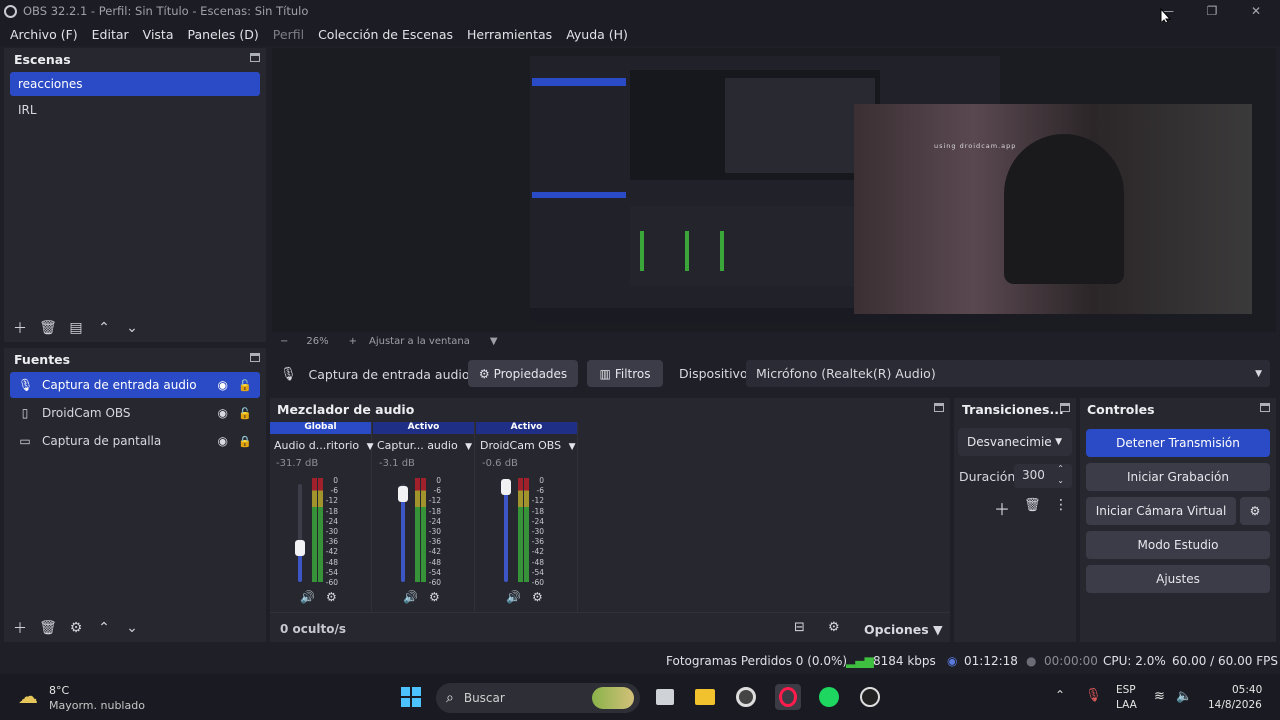 The image size is (1280, 720). What do you see at coordinates (1060, 475) in the screenshot?
I see `stepper-icon: ⌃ ⌄` at bounding box center [1060, 475].